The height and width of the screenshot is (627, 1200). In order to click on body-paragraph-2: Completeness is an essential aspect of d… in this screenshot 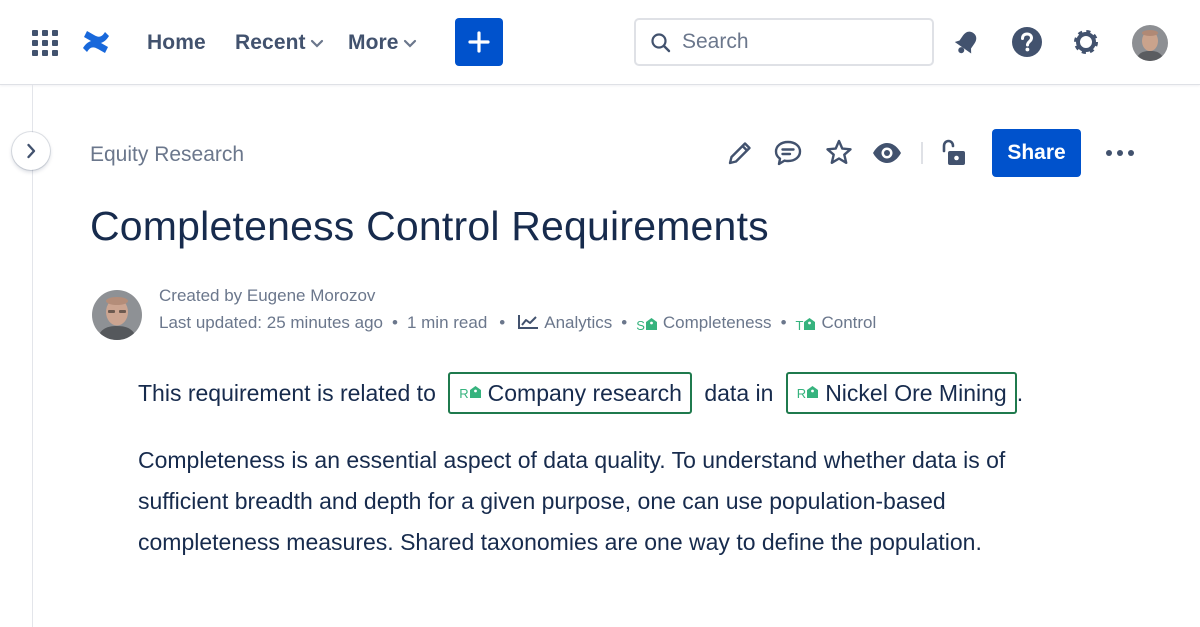, I will do `click(572, 501)`.